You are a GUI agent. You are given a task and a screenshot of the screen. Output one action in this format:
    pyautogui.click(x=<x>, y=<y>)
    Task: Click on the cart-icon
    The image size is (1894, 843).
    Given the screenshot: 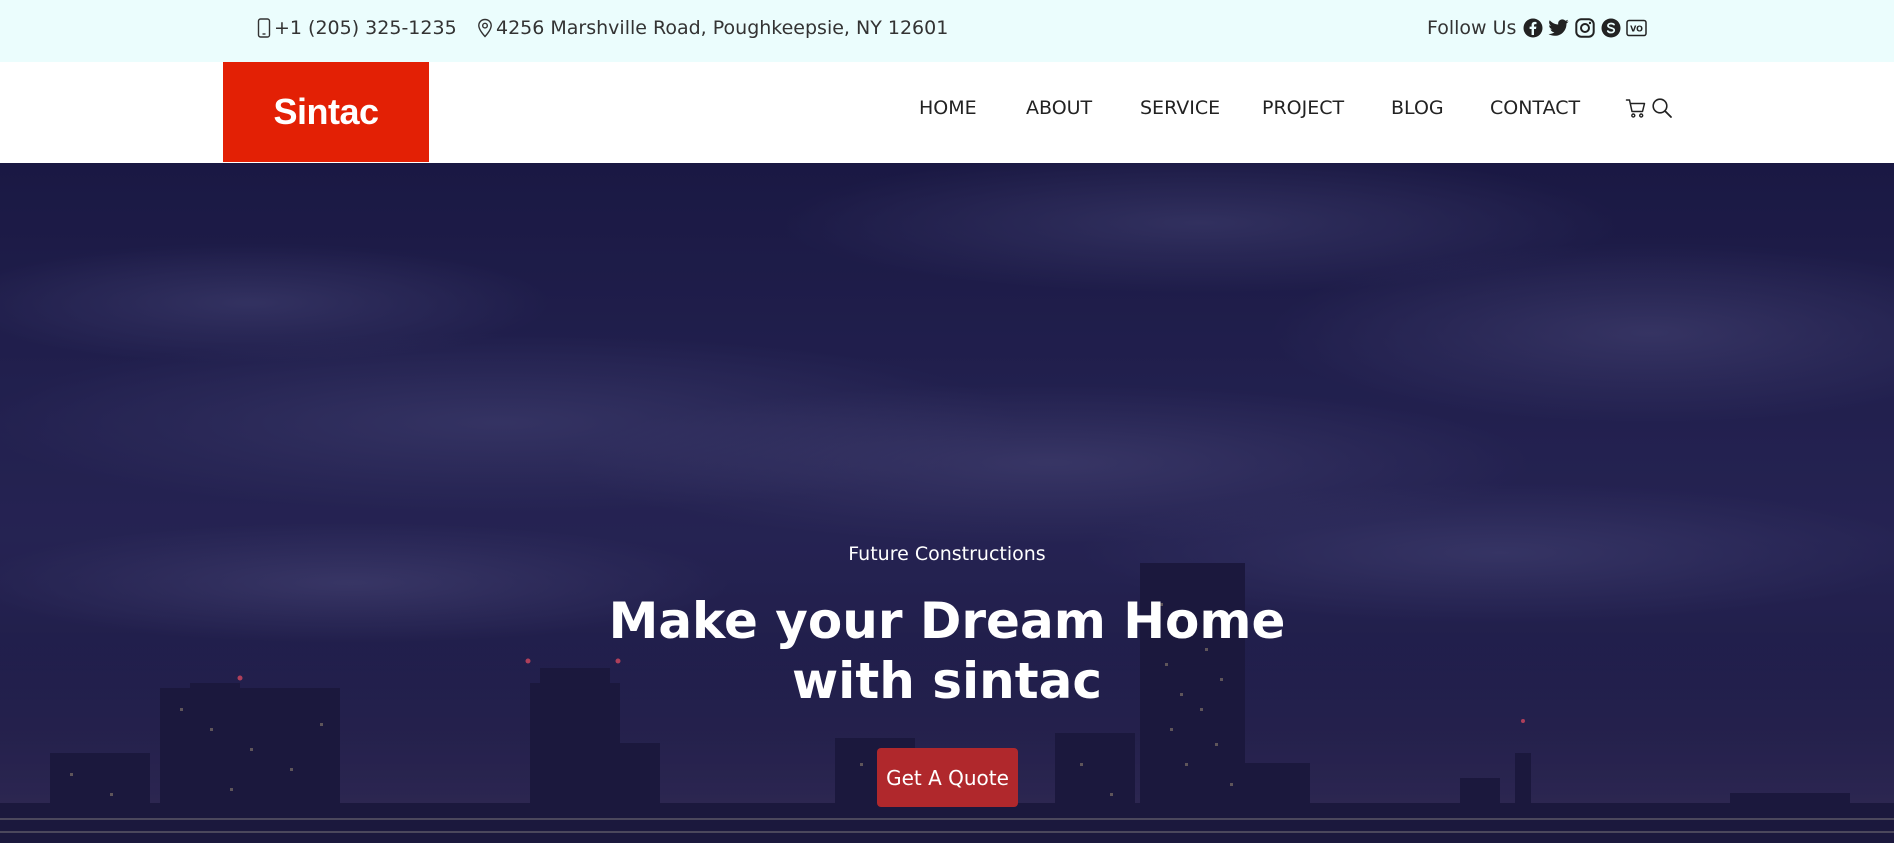 What is the action you would take?
    pyautogui.click(x=1636, y=108)
    